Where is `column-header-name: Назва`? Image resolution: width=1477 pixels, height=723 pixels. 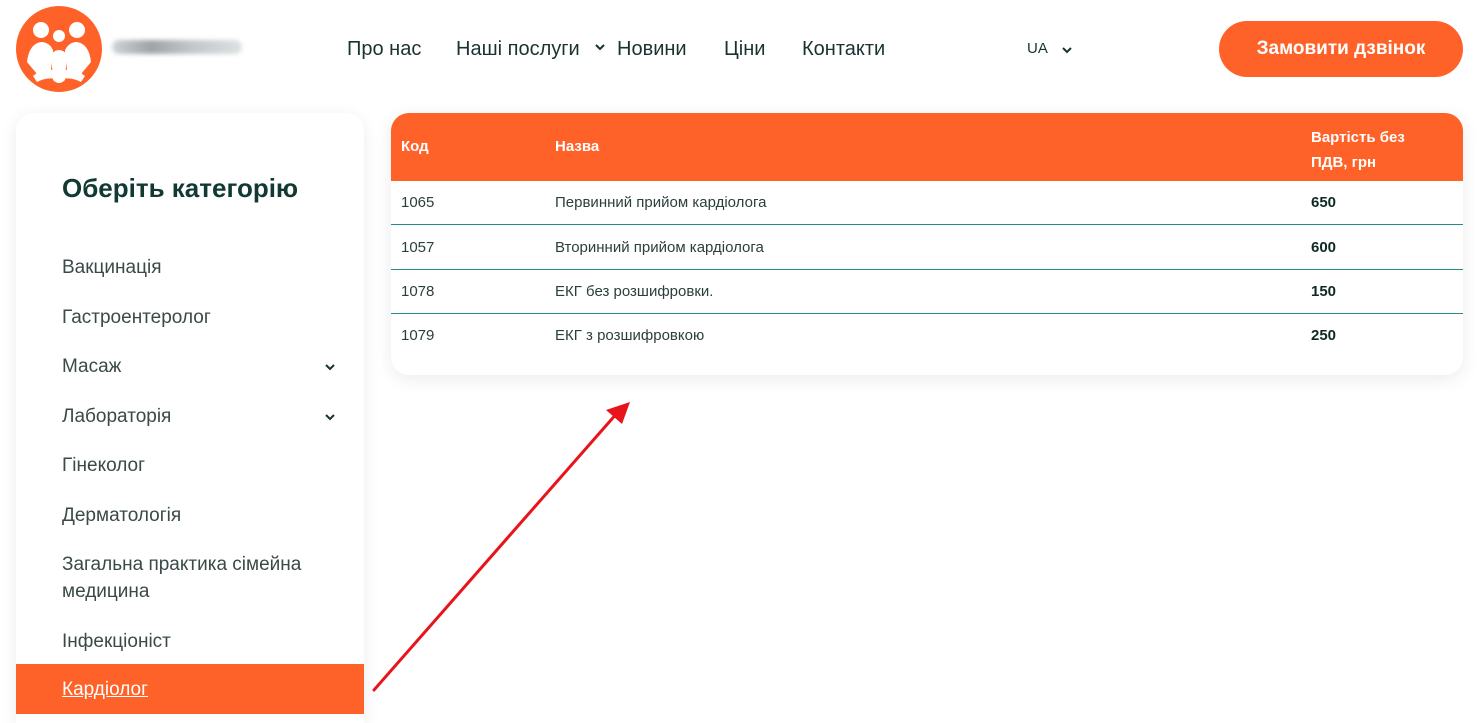 column-header-name: Назва is located at coordinates (577, 146).